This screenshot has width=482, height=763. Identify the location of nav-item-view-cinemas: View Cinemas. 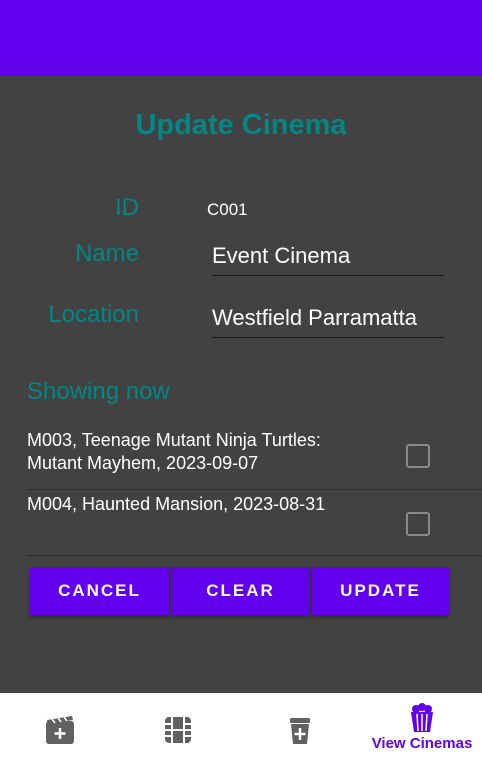
(422, 728).